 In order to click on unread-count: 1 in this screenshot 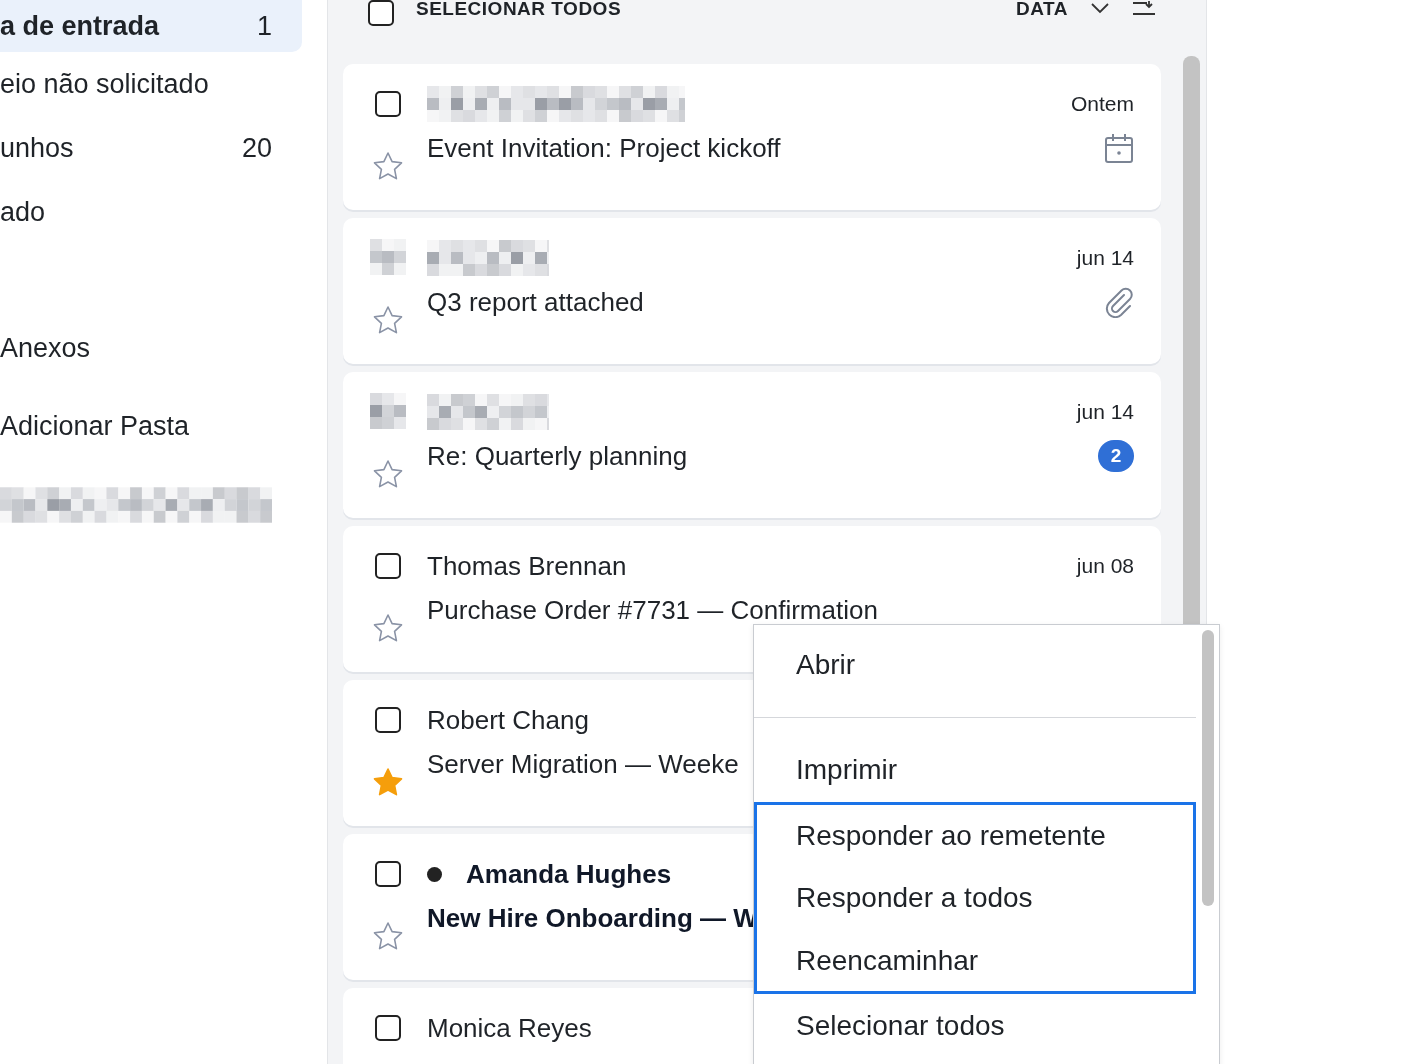, I will do `click(264, 26)`.